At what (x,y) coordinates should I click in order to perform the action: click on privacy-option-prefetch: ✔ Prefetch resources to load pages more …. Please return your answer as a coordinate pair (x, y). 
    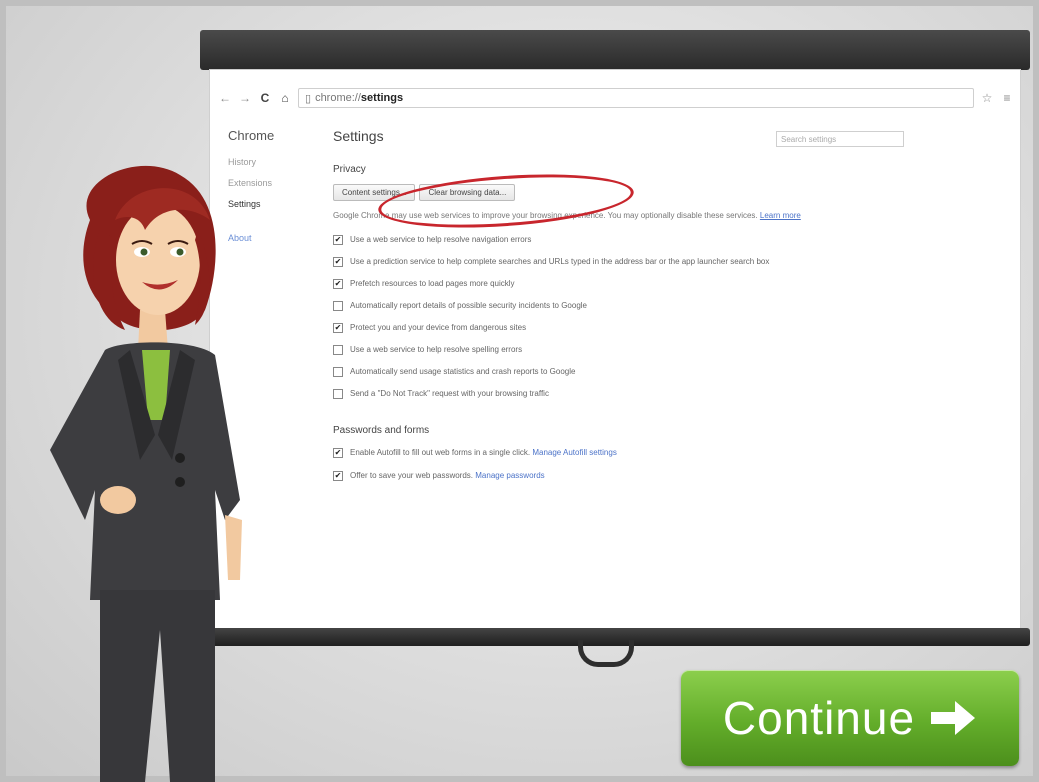
    Looking at the image, I should click on (583, 284).